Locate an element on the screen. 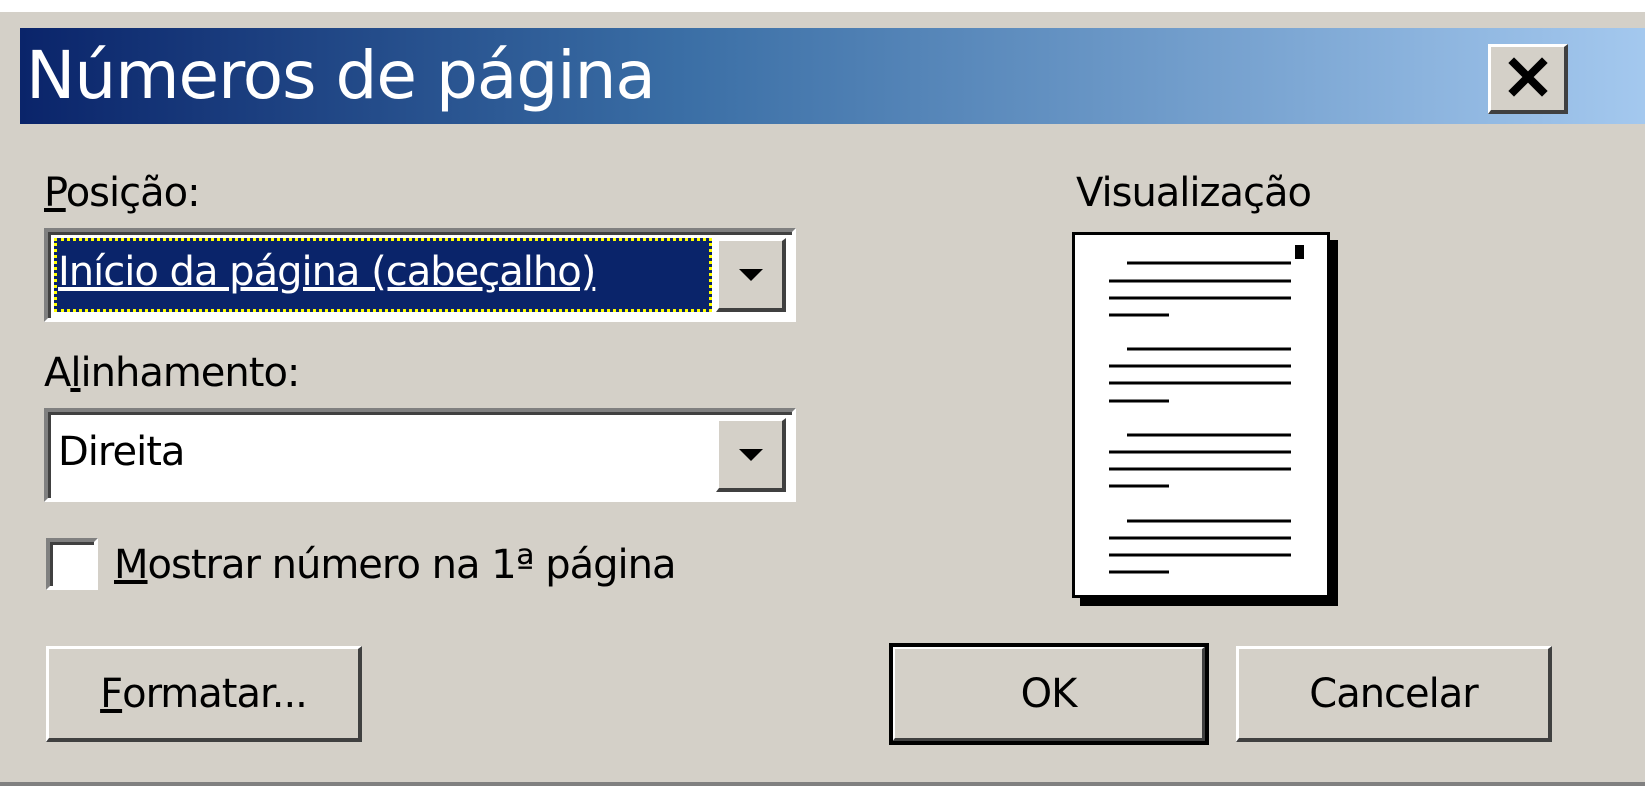 The width and height of the screenshot is (1645, 804). page-preview is located at coordinates (1201, 415).